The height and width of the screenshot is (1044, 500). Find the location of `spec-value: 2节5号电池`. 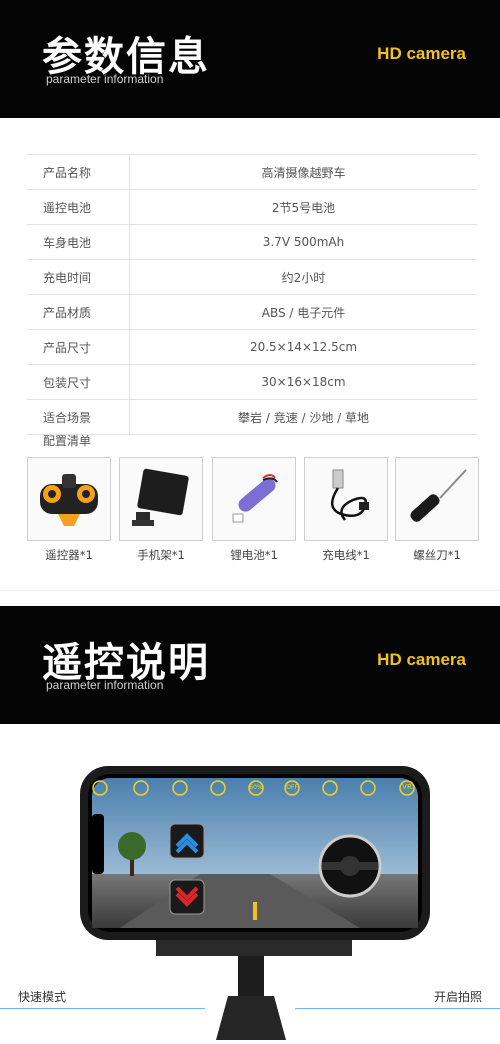

spec-value: 2节5号电池 is located at coordinates (303, 207).